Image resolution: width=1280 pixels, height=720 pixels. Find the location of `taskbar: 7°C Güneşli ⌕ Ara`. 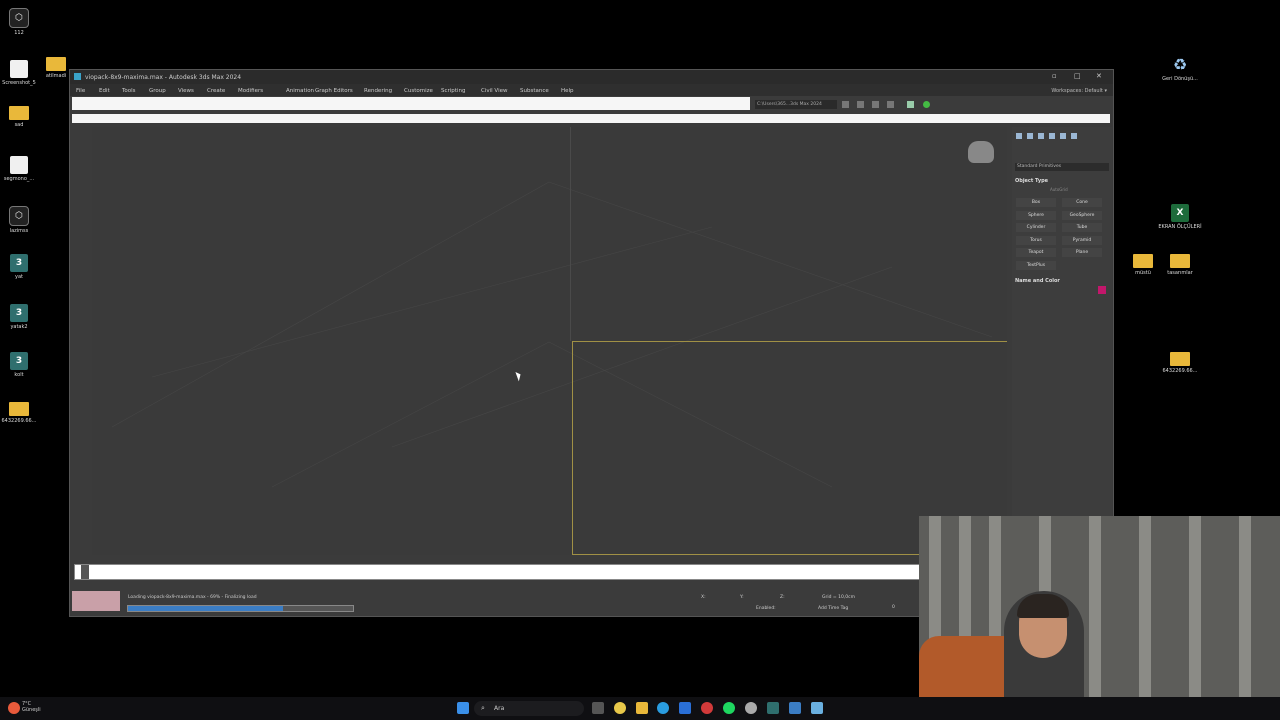

taskbar: 7°C Güneşli ⌕ Ara is located at coordinates (640, 708).